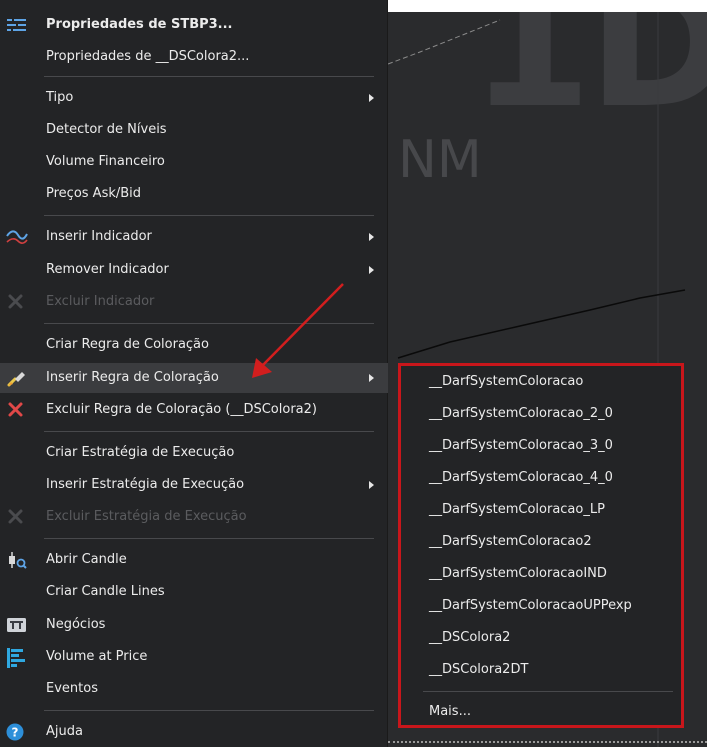 The height and width of the screenshot is (753, 707). Describe the element at coordinates (194, 194) in the screenshot. I see `menu-item-ask-bid-prices: Preços Ask/Bid` at that location.